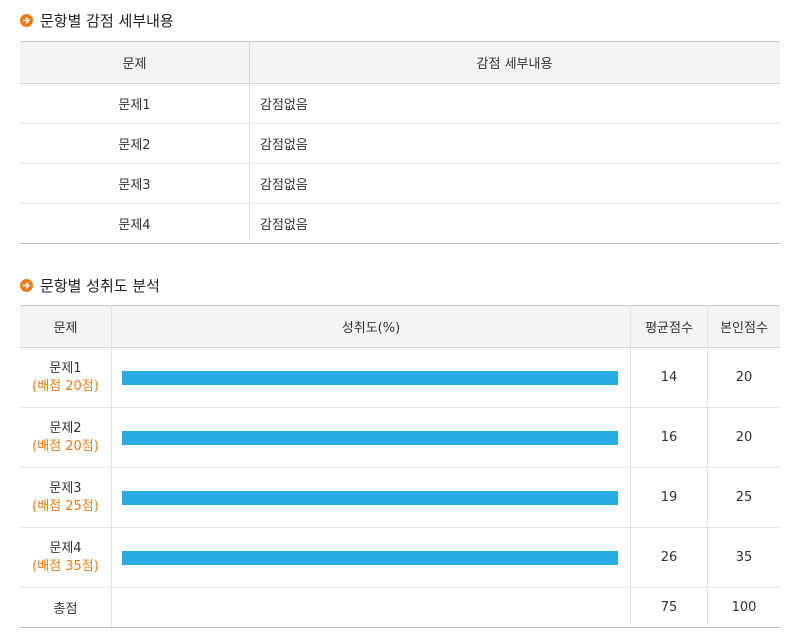  I want to click on table-row: 문제2 감점없음, so click(400, 143).